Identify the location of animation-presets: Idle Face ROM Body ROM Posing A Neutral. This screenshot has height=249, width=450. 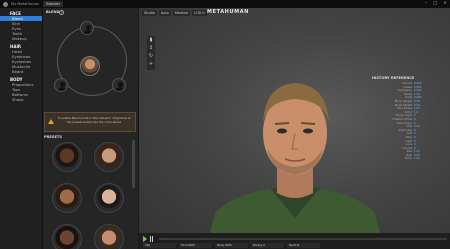
(231, 245).